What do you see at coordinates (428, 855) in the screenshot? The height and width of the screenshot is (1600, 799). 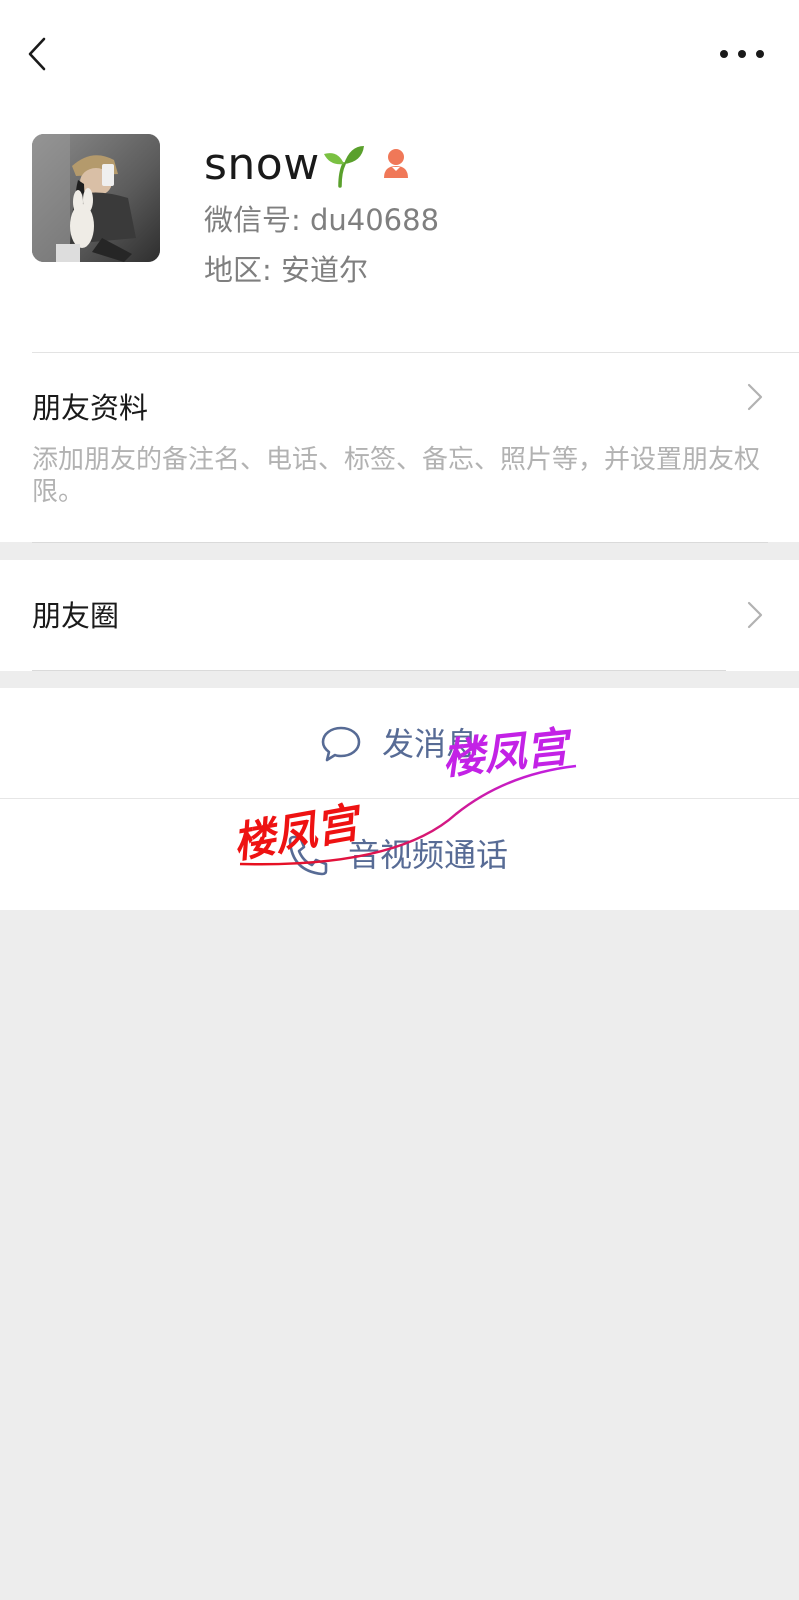 I see `video-call-label: 音视频通话` at bounding box center [428, 855].